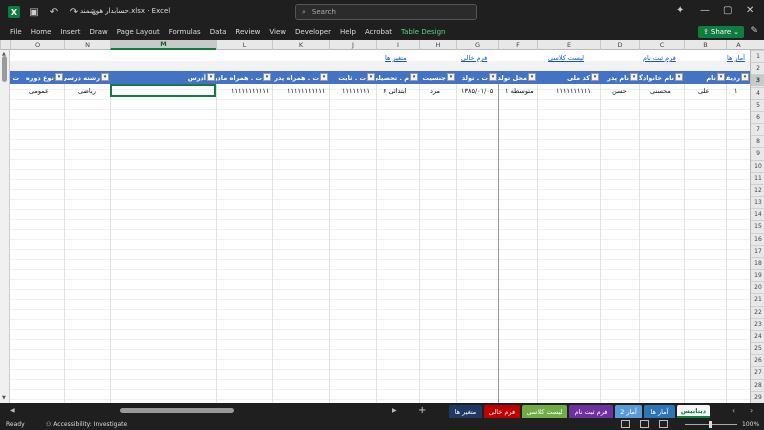 The width and height of the screenshot is (764, 430). Describe the element at coordinates (750, 10) in the screenshot. I see `close-icon: ✕` at that location.